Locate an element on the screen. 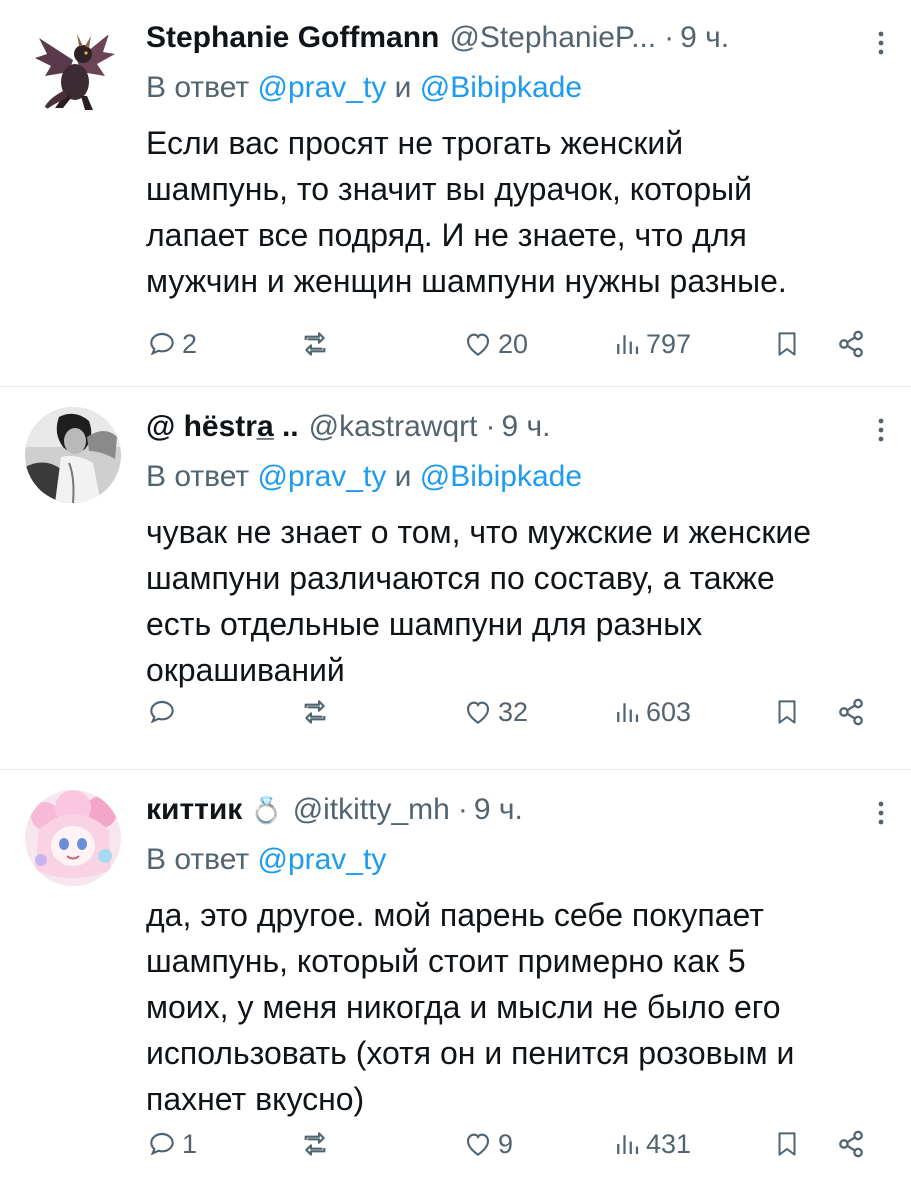 The height and width of the screenshot is (1199, 911). tweet-header: @ hëstra̲ .. @kastrawqrt · 9 ч. is located at coordinates (516, 427).